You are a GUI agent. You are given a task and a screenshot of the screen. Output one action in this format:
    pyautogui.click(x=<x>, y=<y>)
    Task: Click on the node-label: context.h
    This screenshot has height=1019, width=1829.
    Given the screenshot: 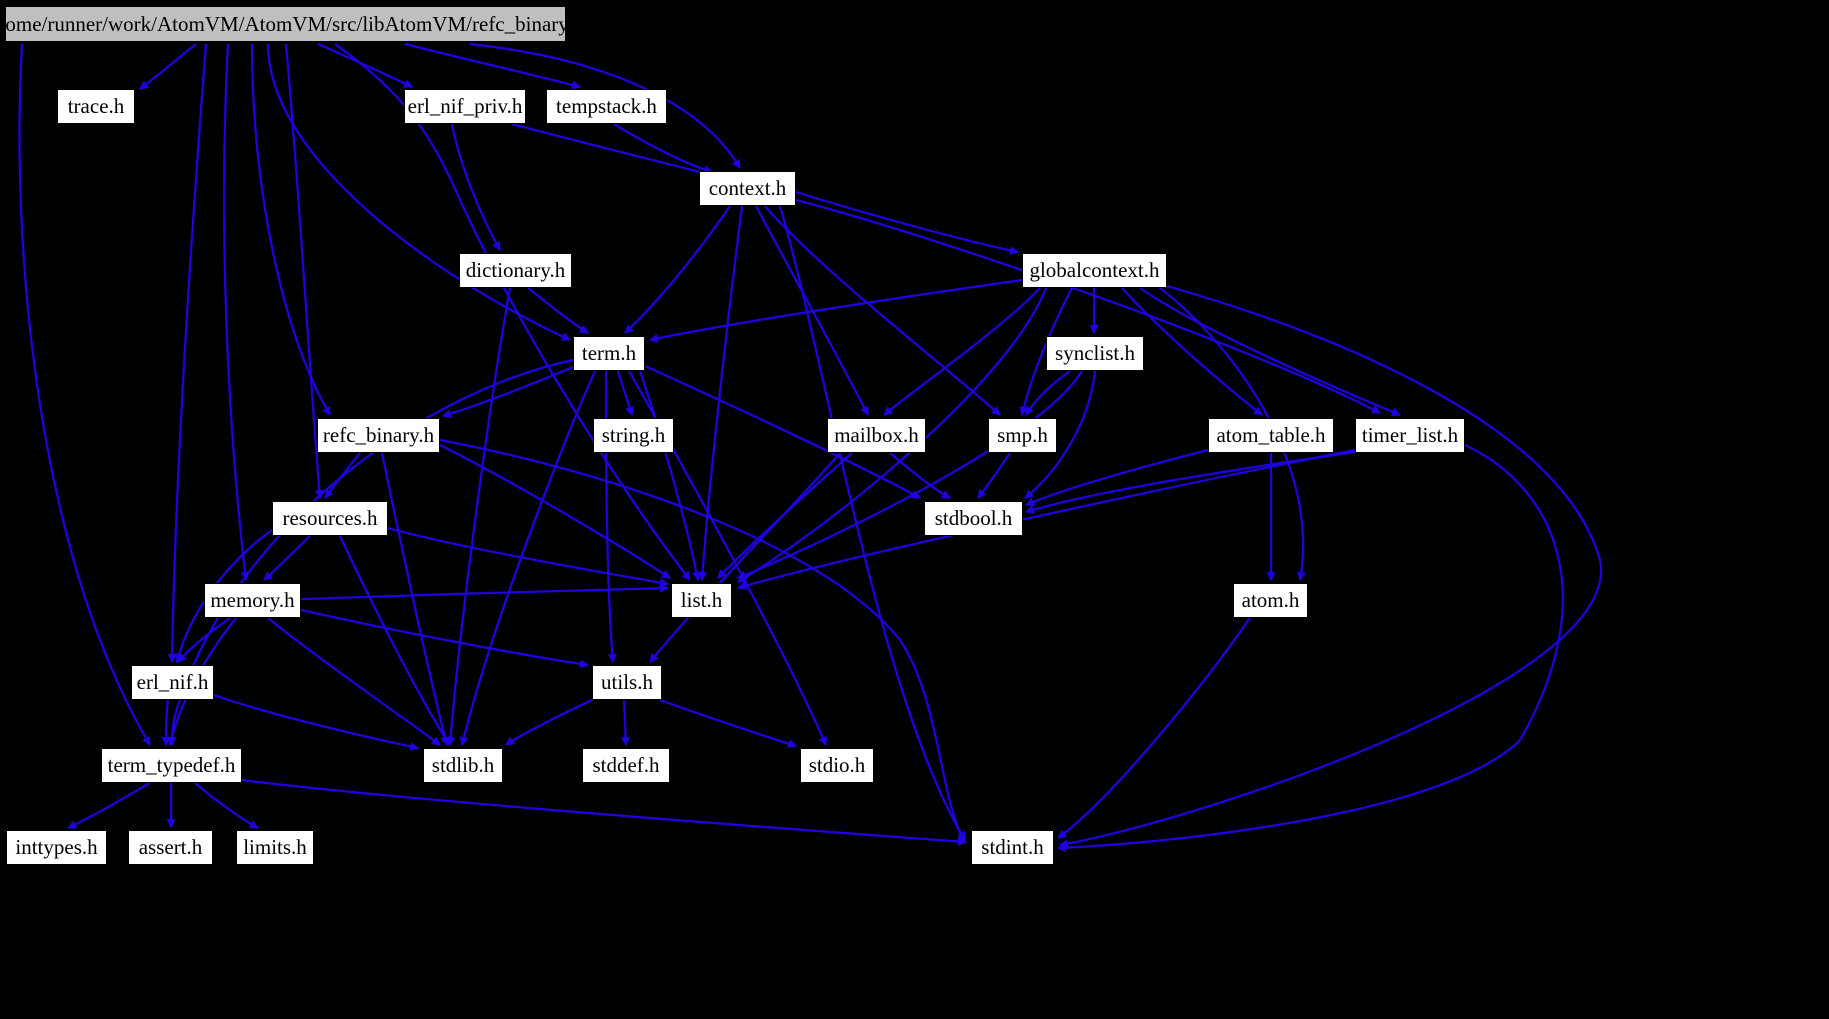 What is the action you would take?
    pyautogui.click(x=747, y=188)
    